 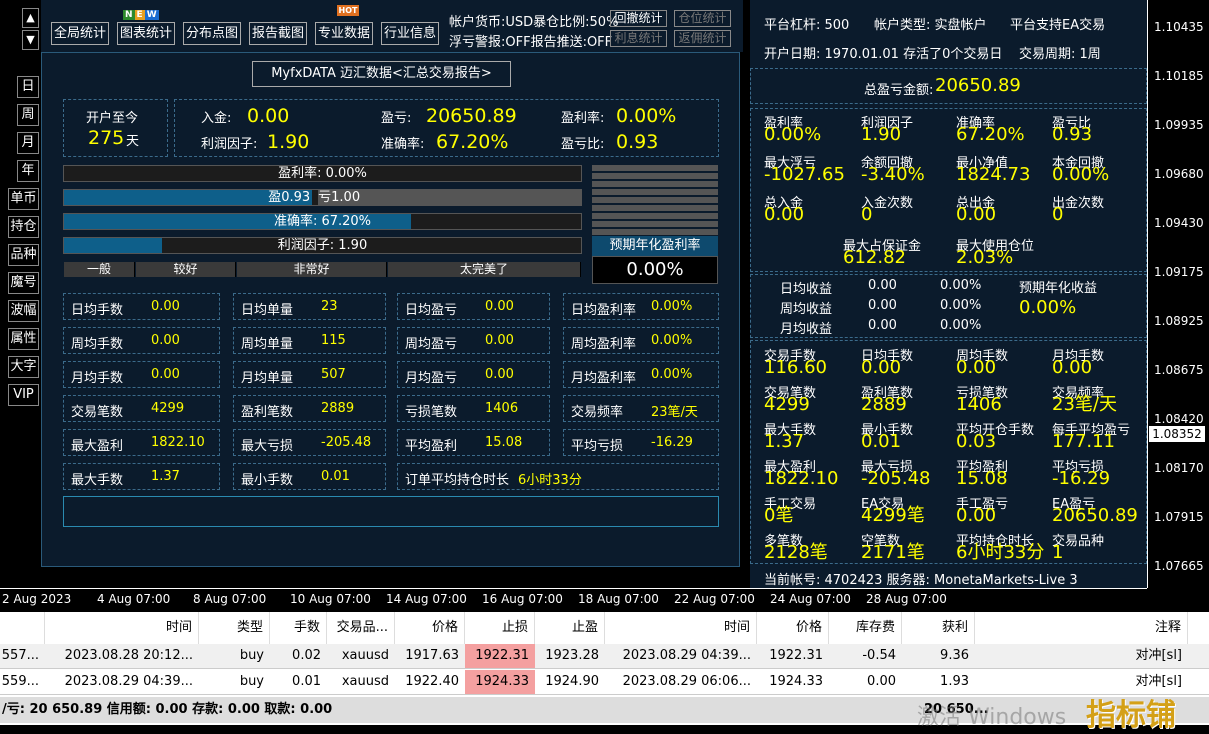 What do you see at coordinates (702, 38) in the screenshot?
I see `rebate-stats-button: 返佣统计` at bounding box center [702, 38].